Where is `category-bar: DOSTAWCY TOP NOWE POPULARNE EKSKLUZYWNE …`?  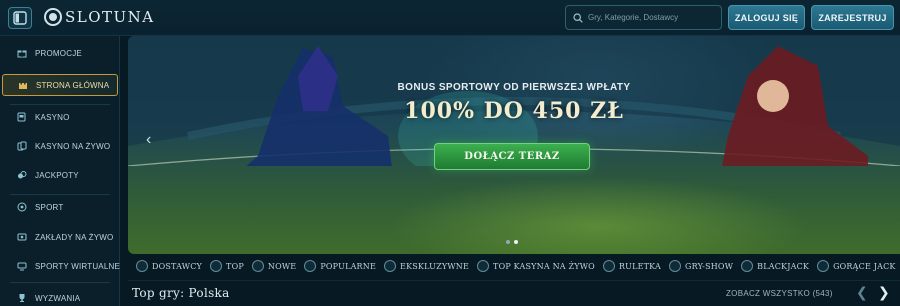
category-bar: DOSTAWCY TOP NOWE POPULARNE EKSKLUZYWNE … is located at coordinates (514, 266).